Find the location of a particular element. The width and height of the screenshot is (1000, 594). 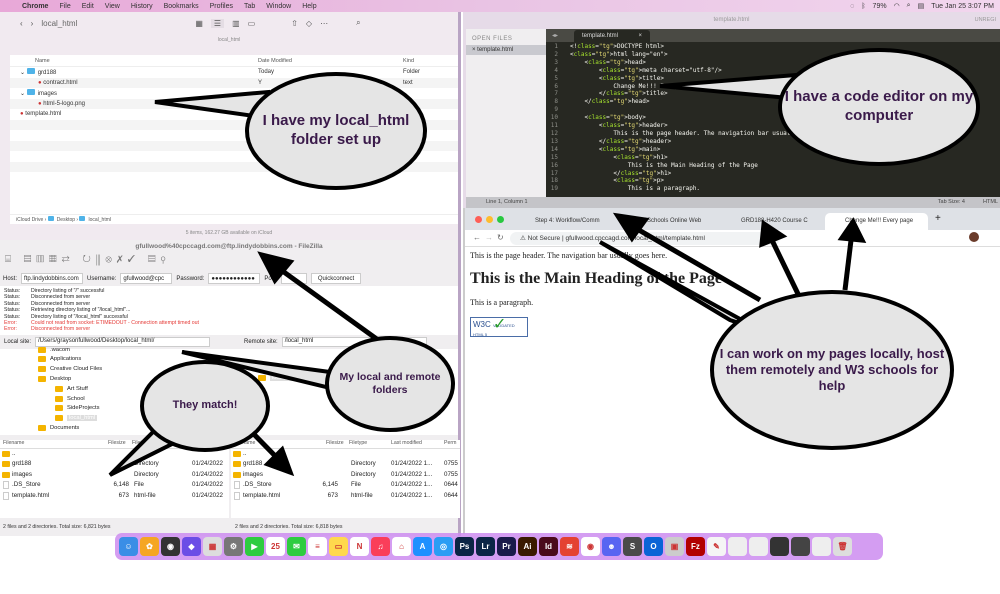

col-header: Filename is located at coordinates (13, 443).